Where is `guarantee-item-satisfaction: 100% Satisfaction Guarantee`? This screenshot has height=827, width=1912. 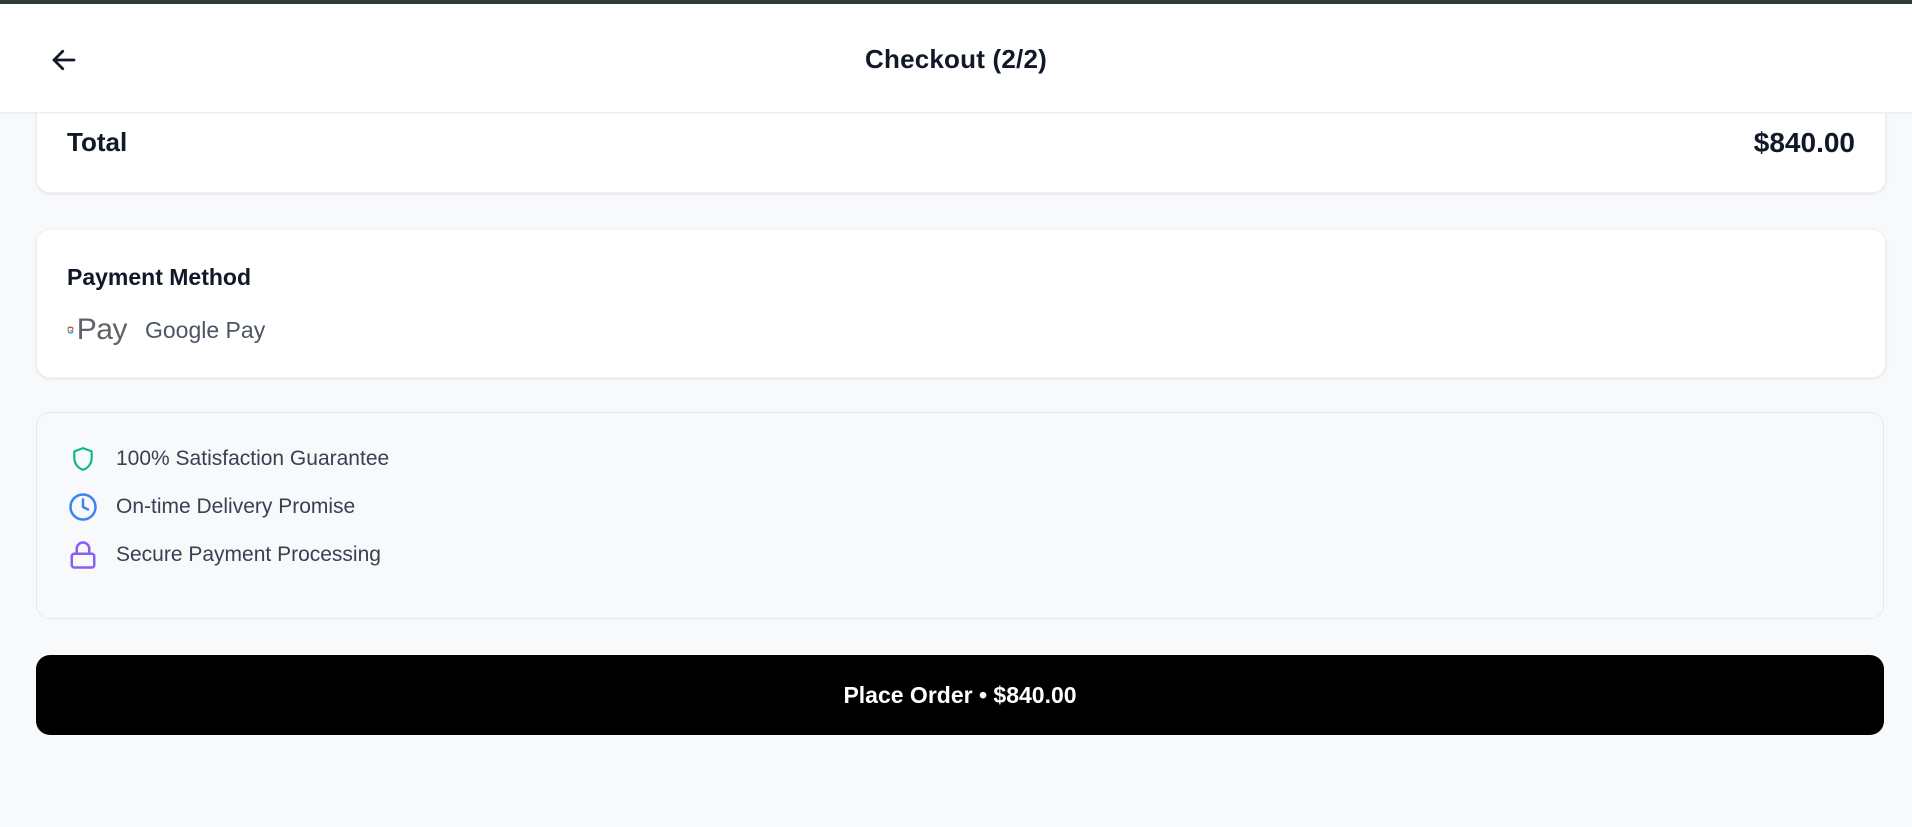 guarantee-item-satisfaction: 100% Satisfaction Guarantee is located at coordinates (228, 459).